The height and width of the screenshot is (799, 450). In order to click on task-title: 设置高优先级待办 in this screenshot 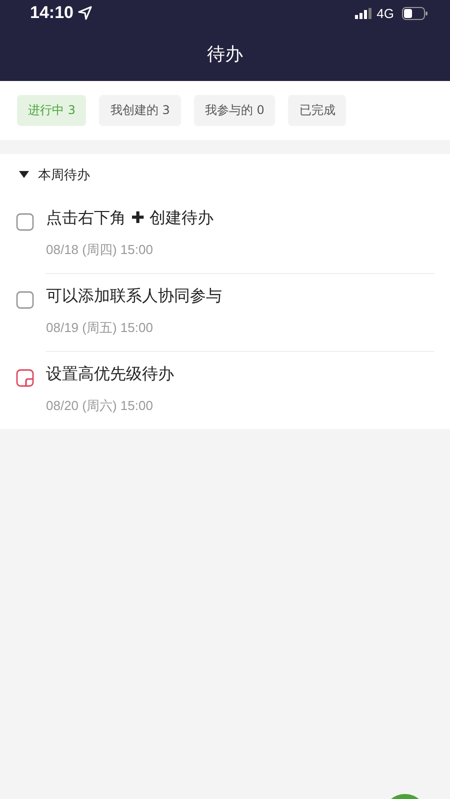, I will do `click(110, 374)`.